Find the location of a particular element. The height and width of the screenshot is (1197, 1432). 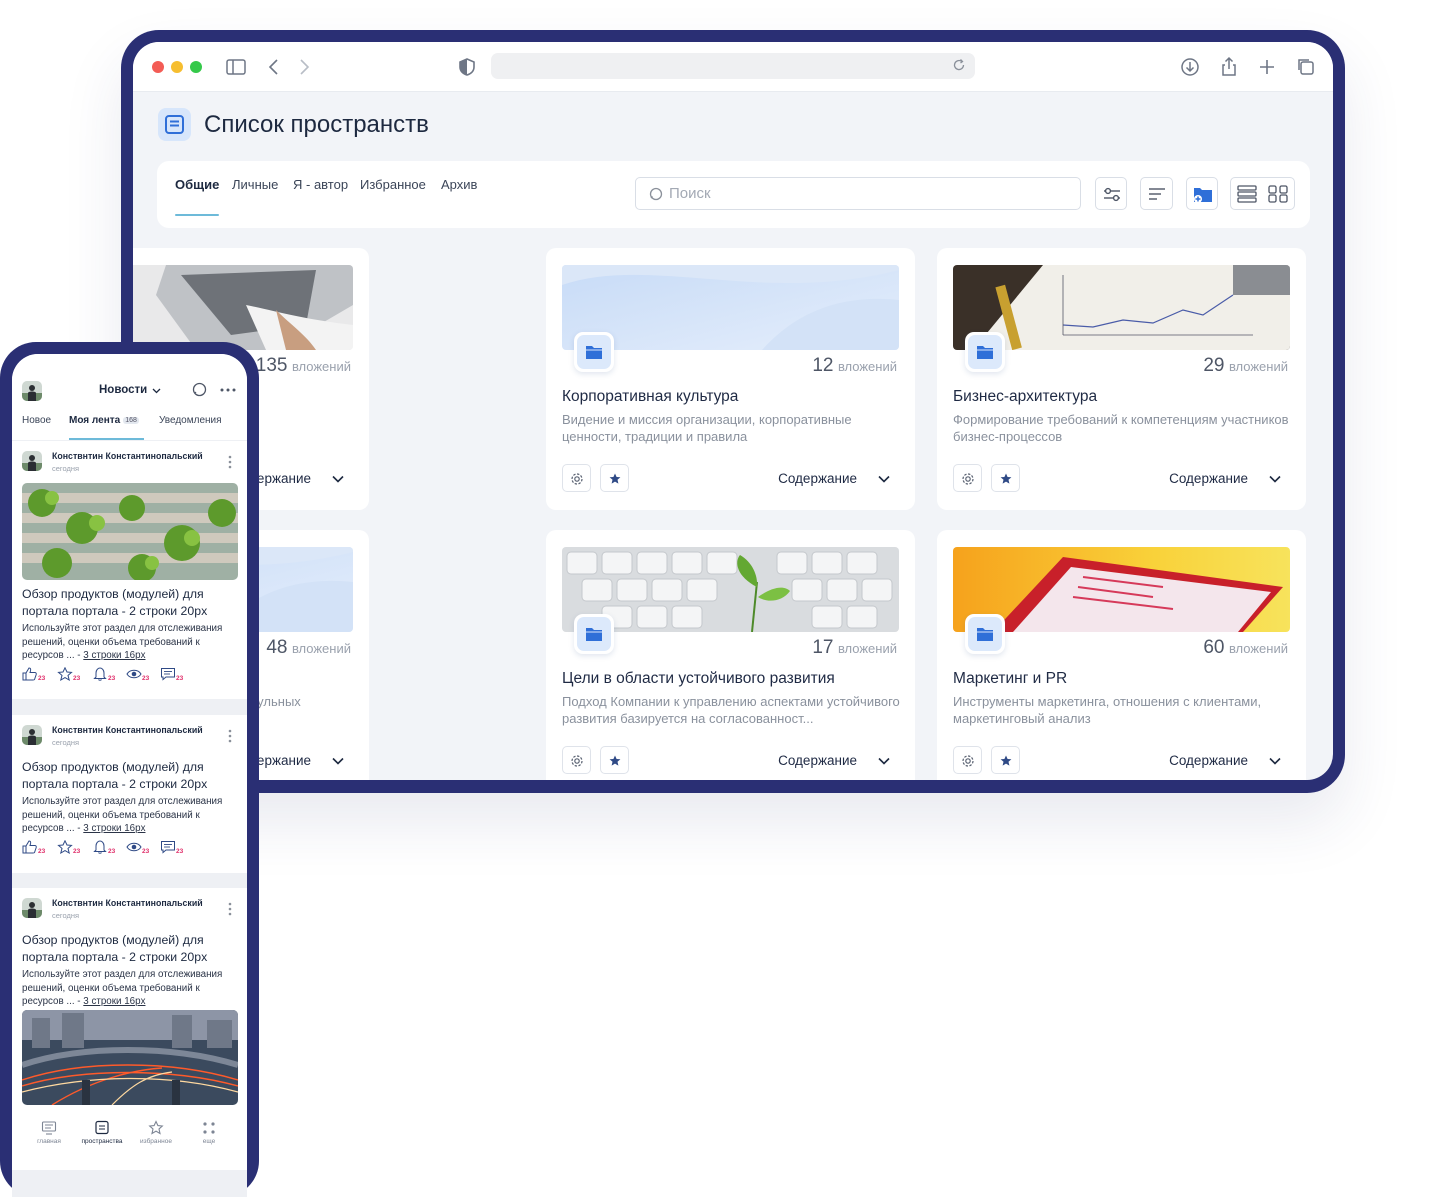

view-toggle is located at coordinates (1262, 193).